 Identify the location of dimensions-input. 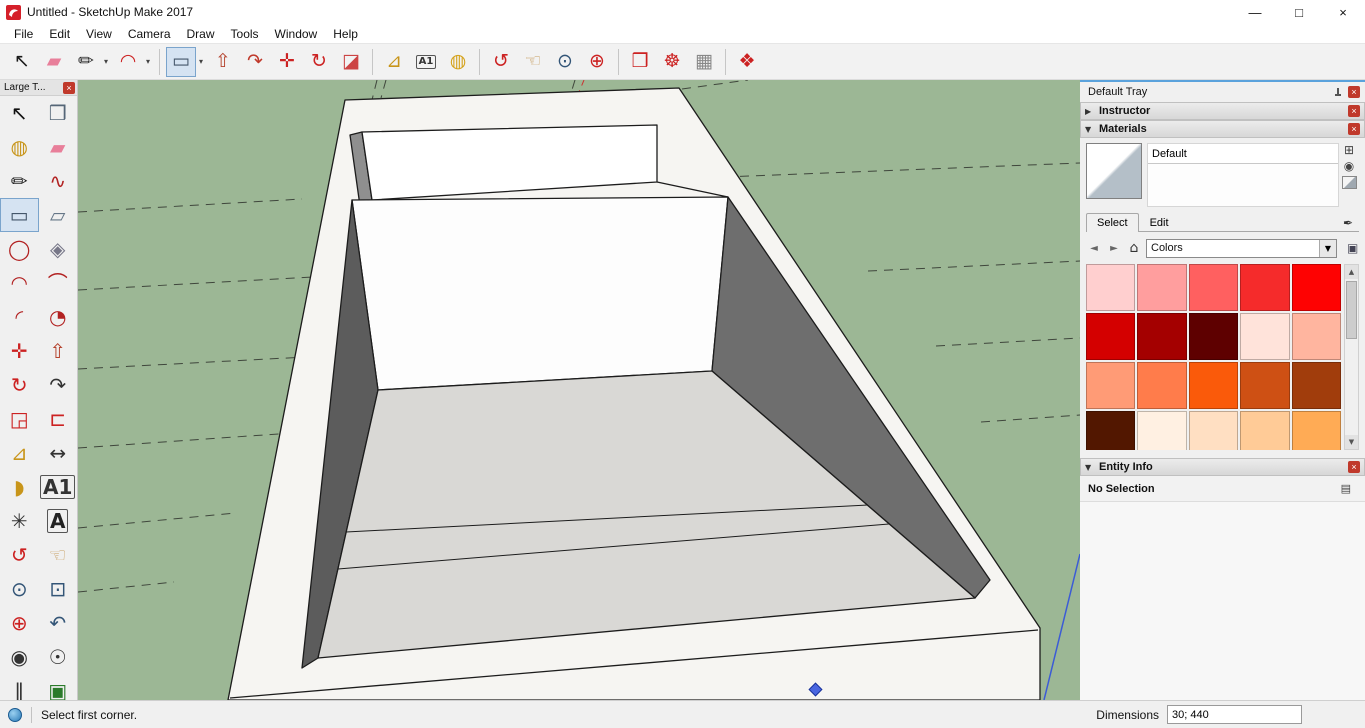
(1234, 714).